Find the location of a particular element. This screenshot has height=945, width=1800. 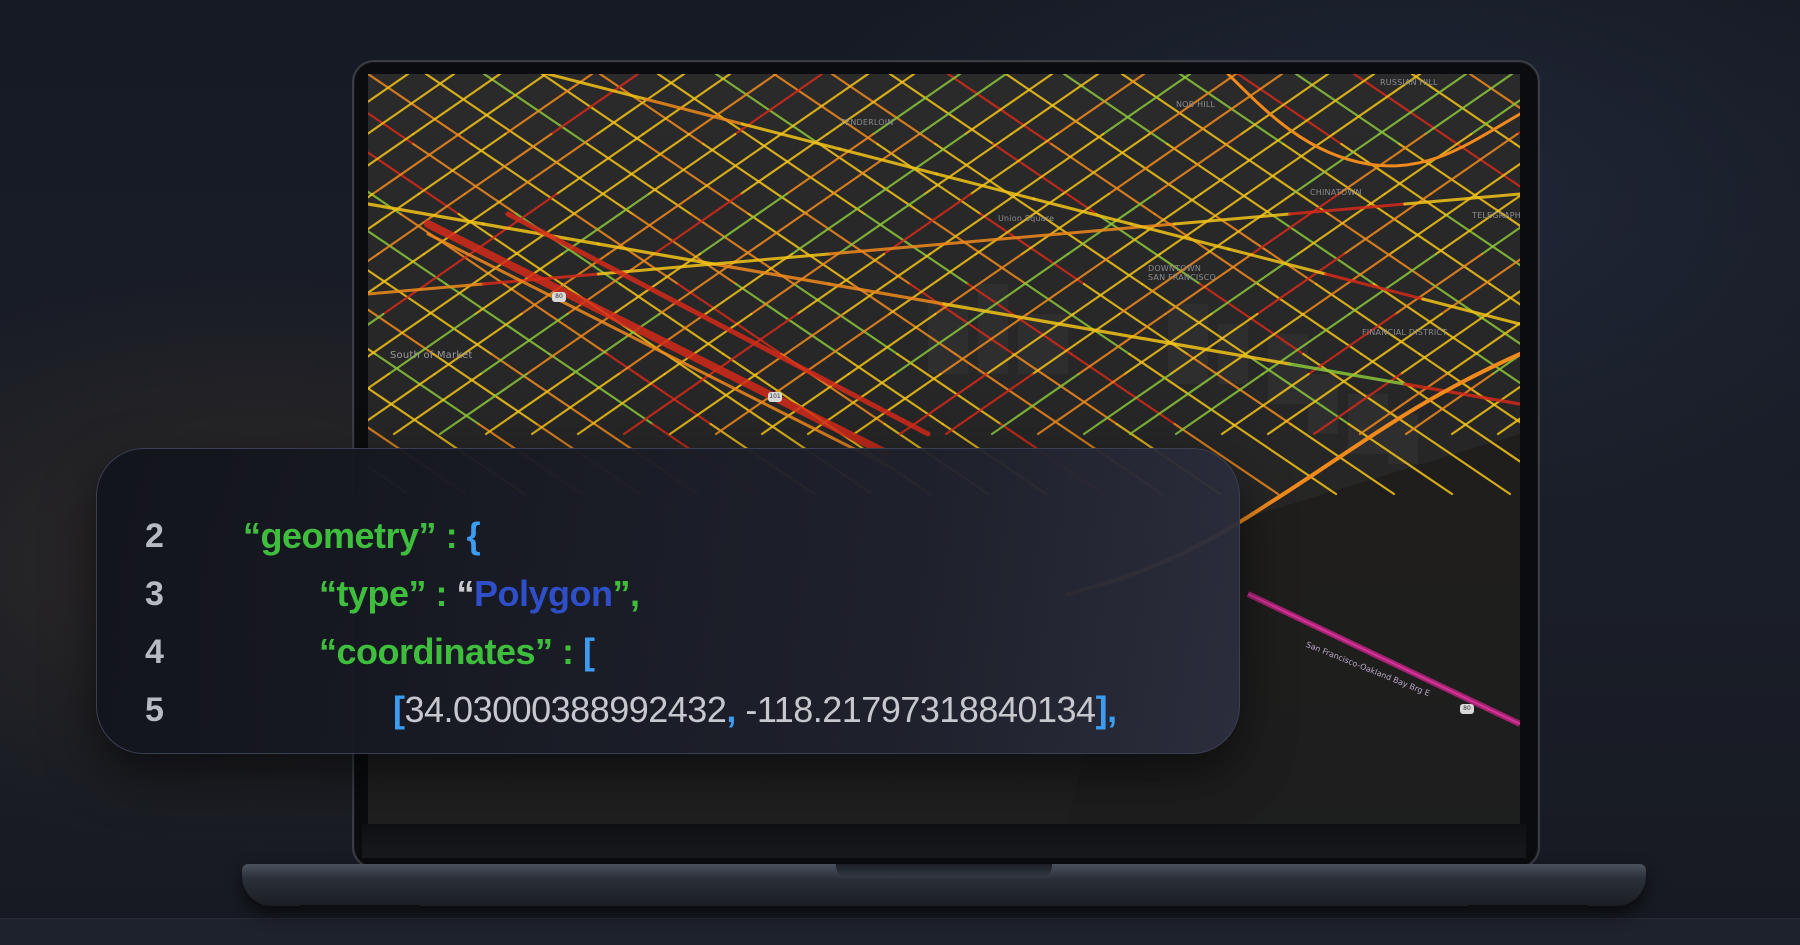

line-number: 4 is located at coordinates (154, 652).